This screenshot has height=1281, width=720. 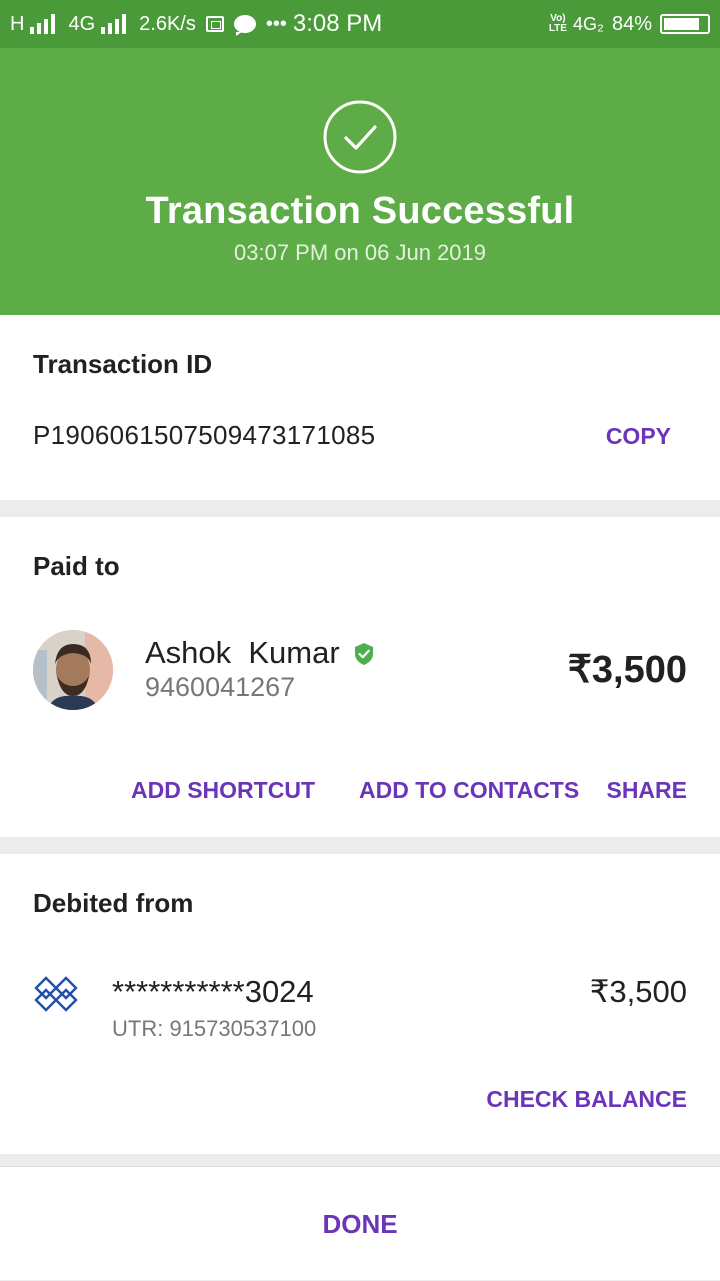 I want to click on network-type-4g: 4G, so click(x=82, y=23).